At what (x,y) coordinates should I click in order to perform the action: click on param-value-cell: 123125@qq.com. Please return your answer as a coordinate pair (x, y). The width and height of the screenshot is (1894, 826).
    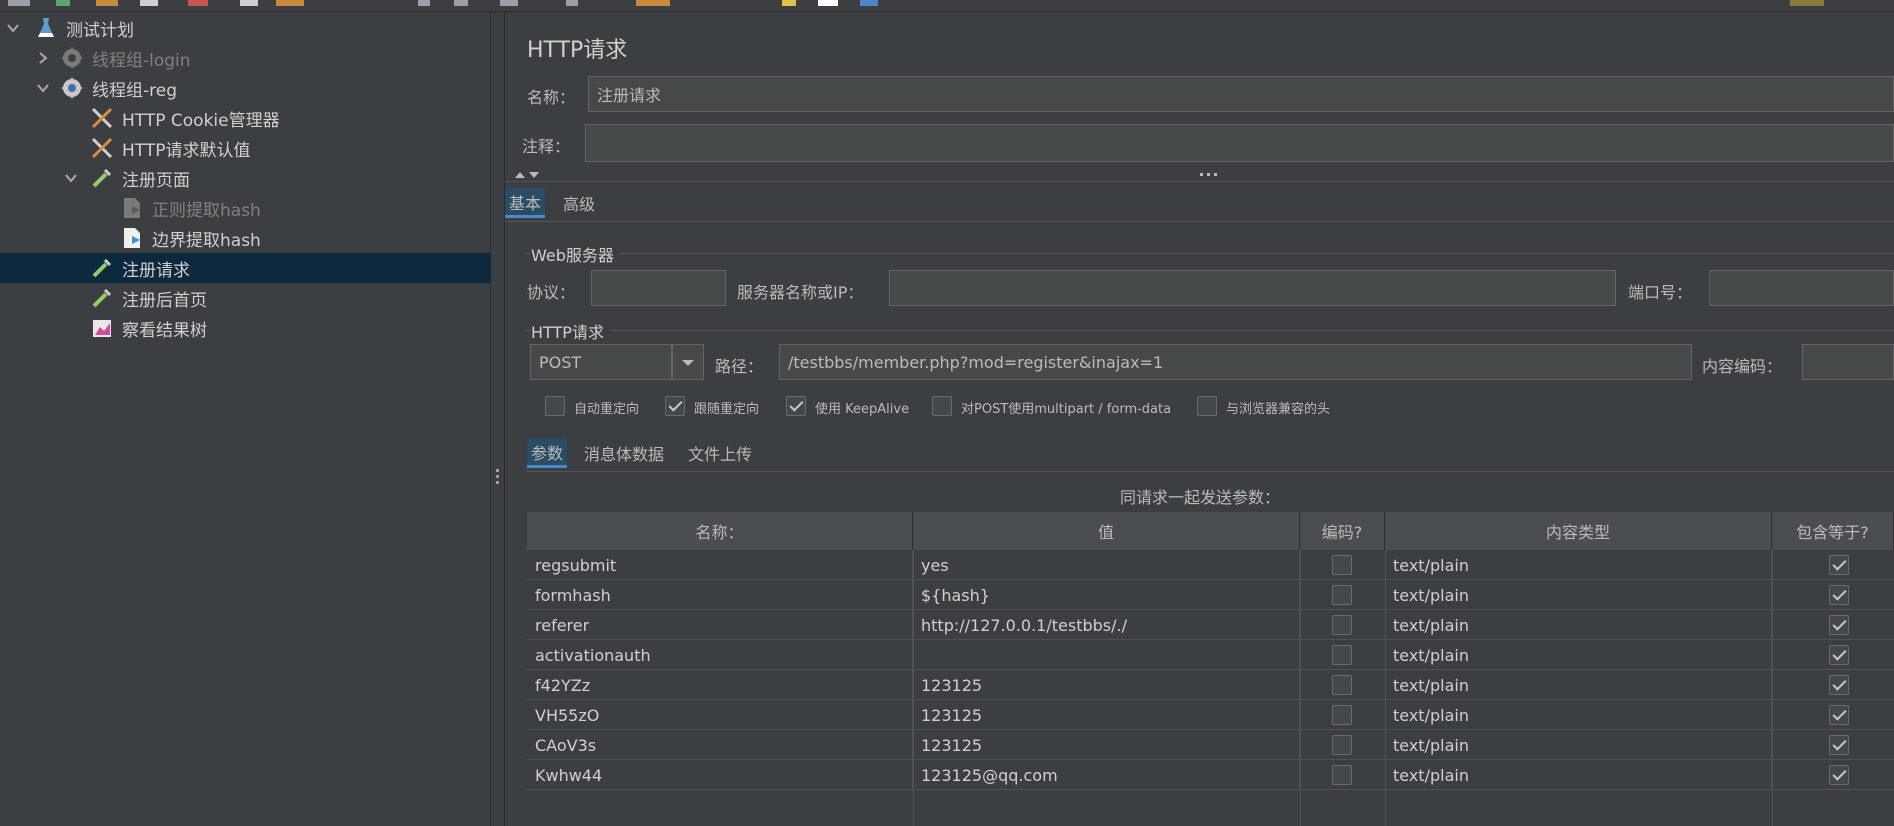
    Looking at the image, I should click on (1106, 775).